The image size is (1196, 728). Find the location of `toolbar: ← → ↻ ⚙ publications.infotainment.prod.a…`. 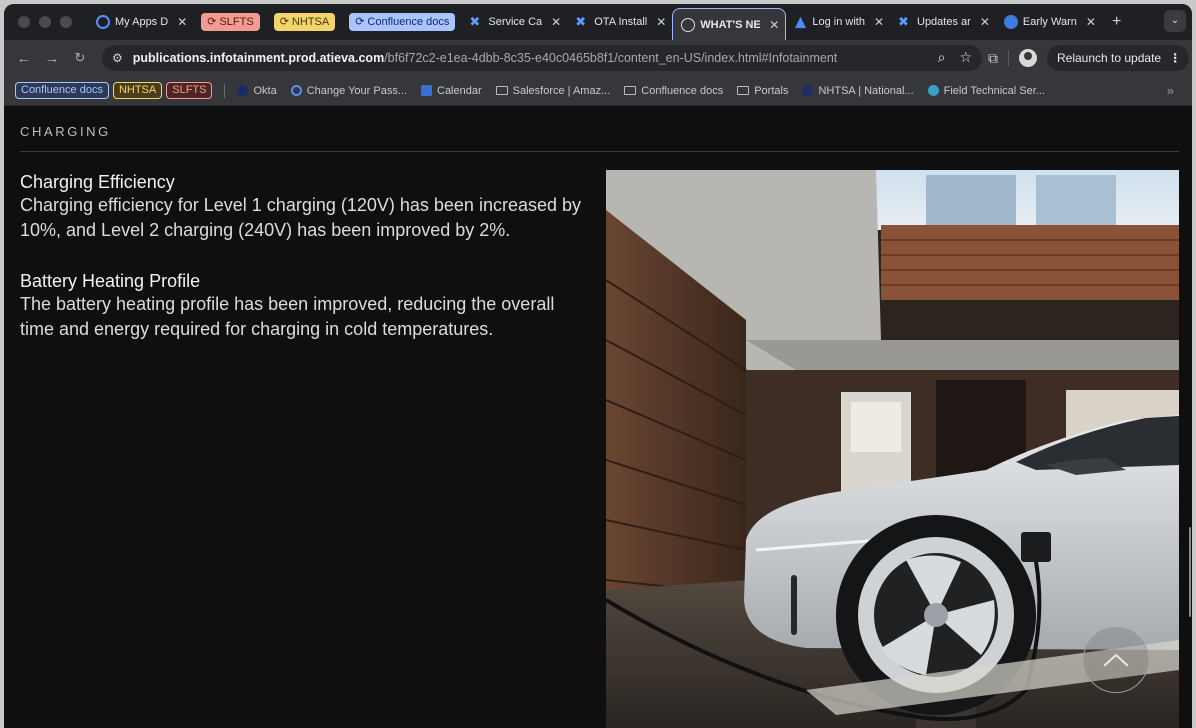

toolbar: ← → ↻ ⚙ publications.infotainment.prod.a… is located at coordinates (598, 58).